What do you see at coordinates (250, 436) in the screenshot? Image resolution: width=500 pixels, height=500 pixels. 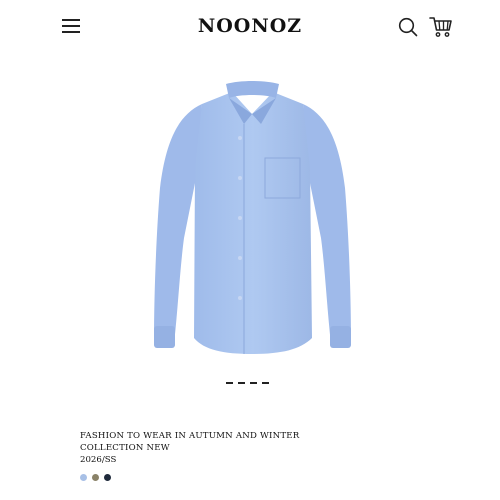 I see `product-title-line1: FASHION TO WEAR IN AUTUMN AND WINTER` at bounding box center [250, 436].